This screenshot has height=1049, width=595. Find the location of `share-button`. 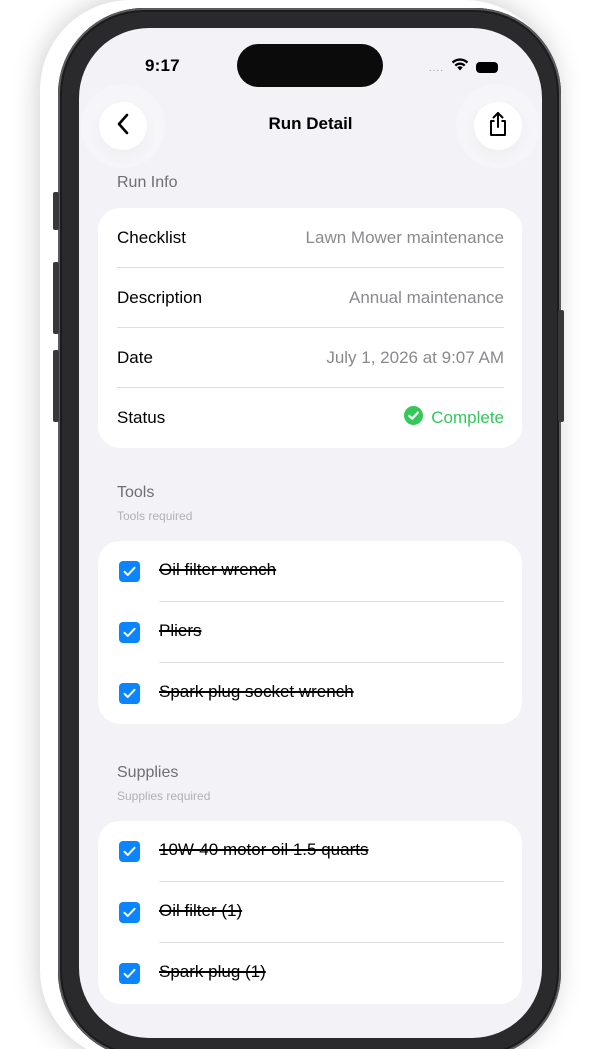

share-button is located at coordinates (498, 126).